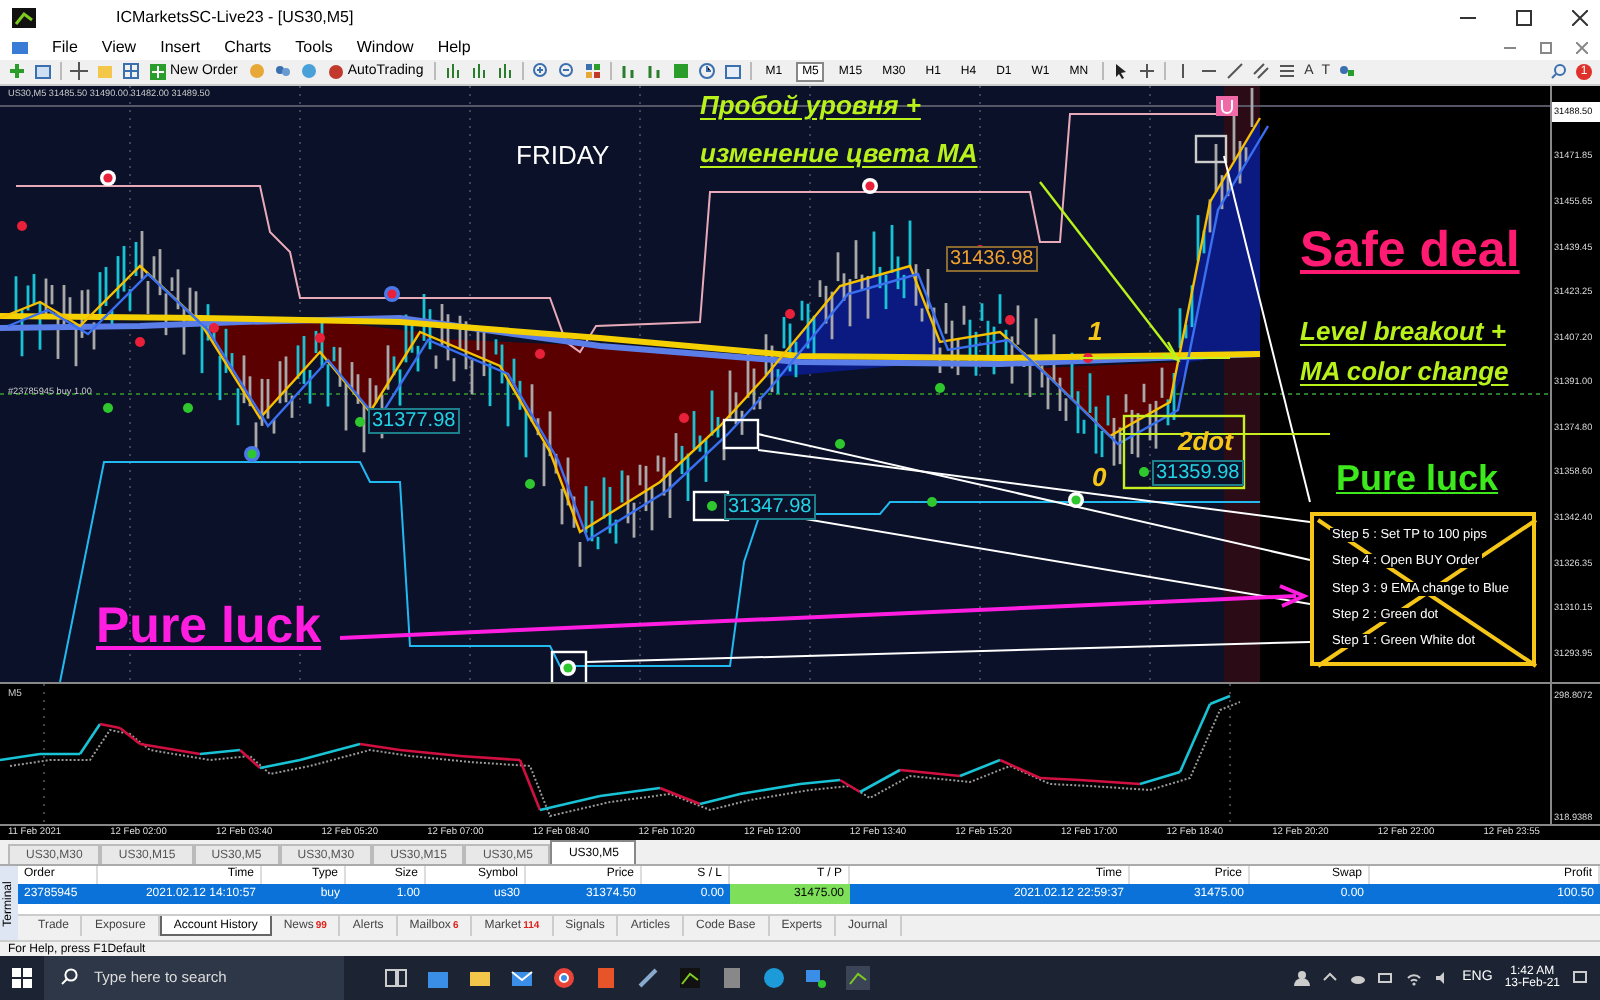  I want to click on day-label: FRIDAY, so click(563, 154).